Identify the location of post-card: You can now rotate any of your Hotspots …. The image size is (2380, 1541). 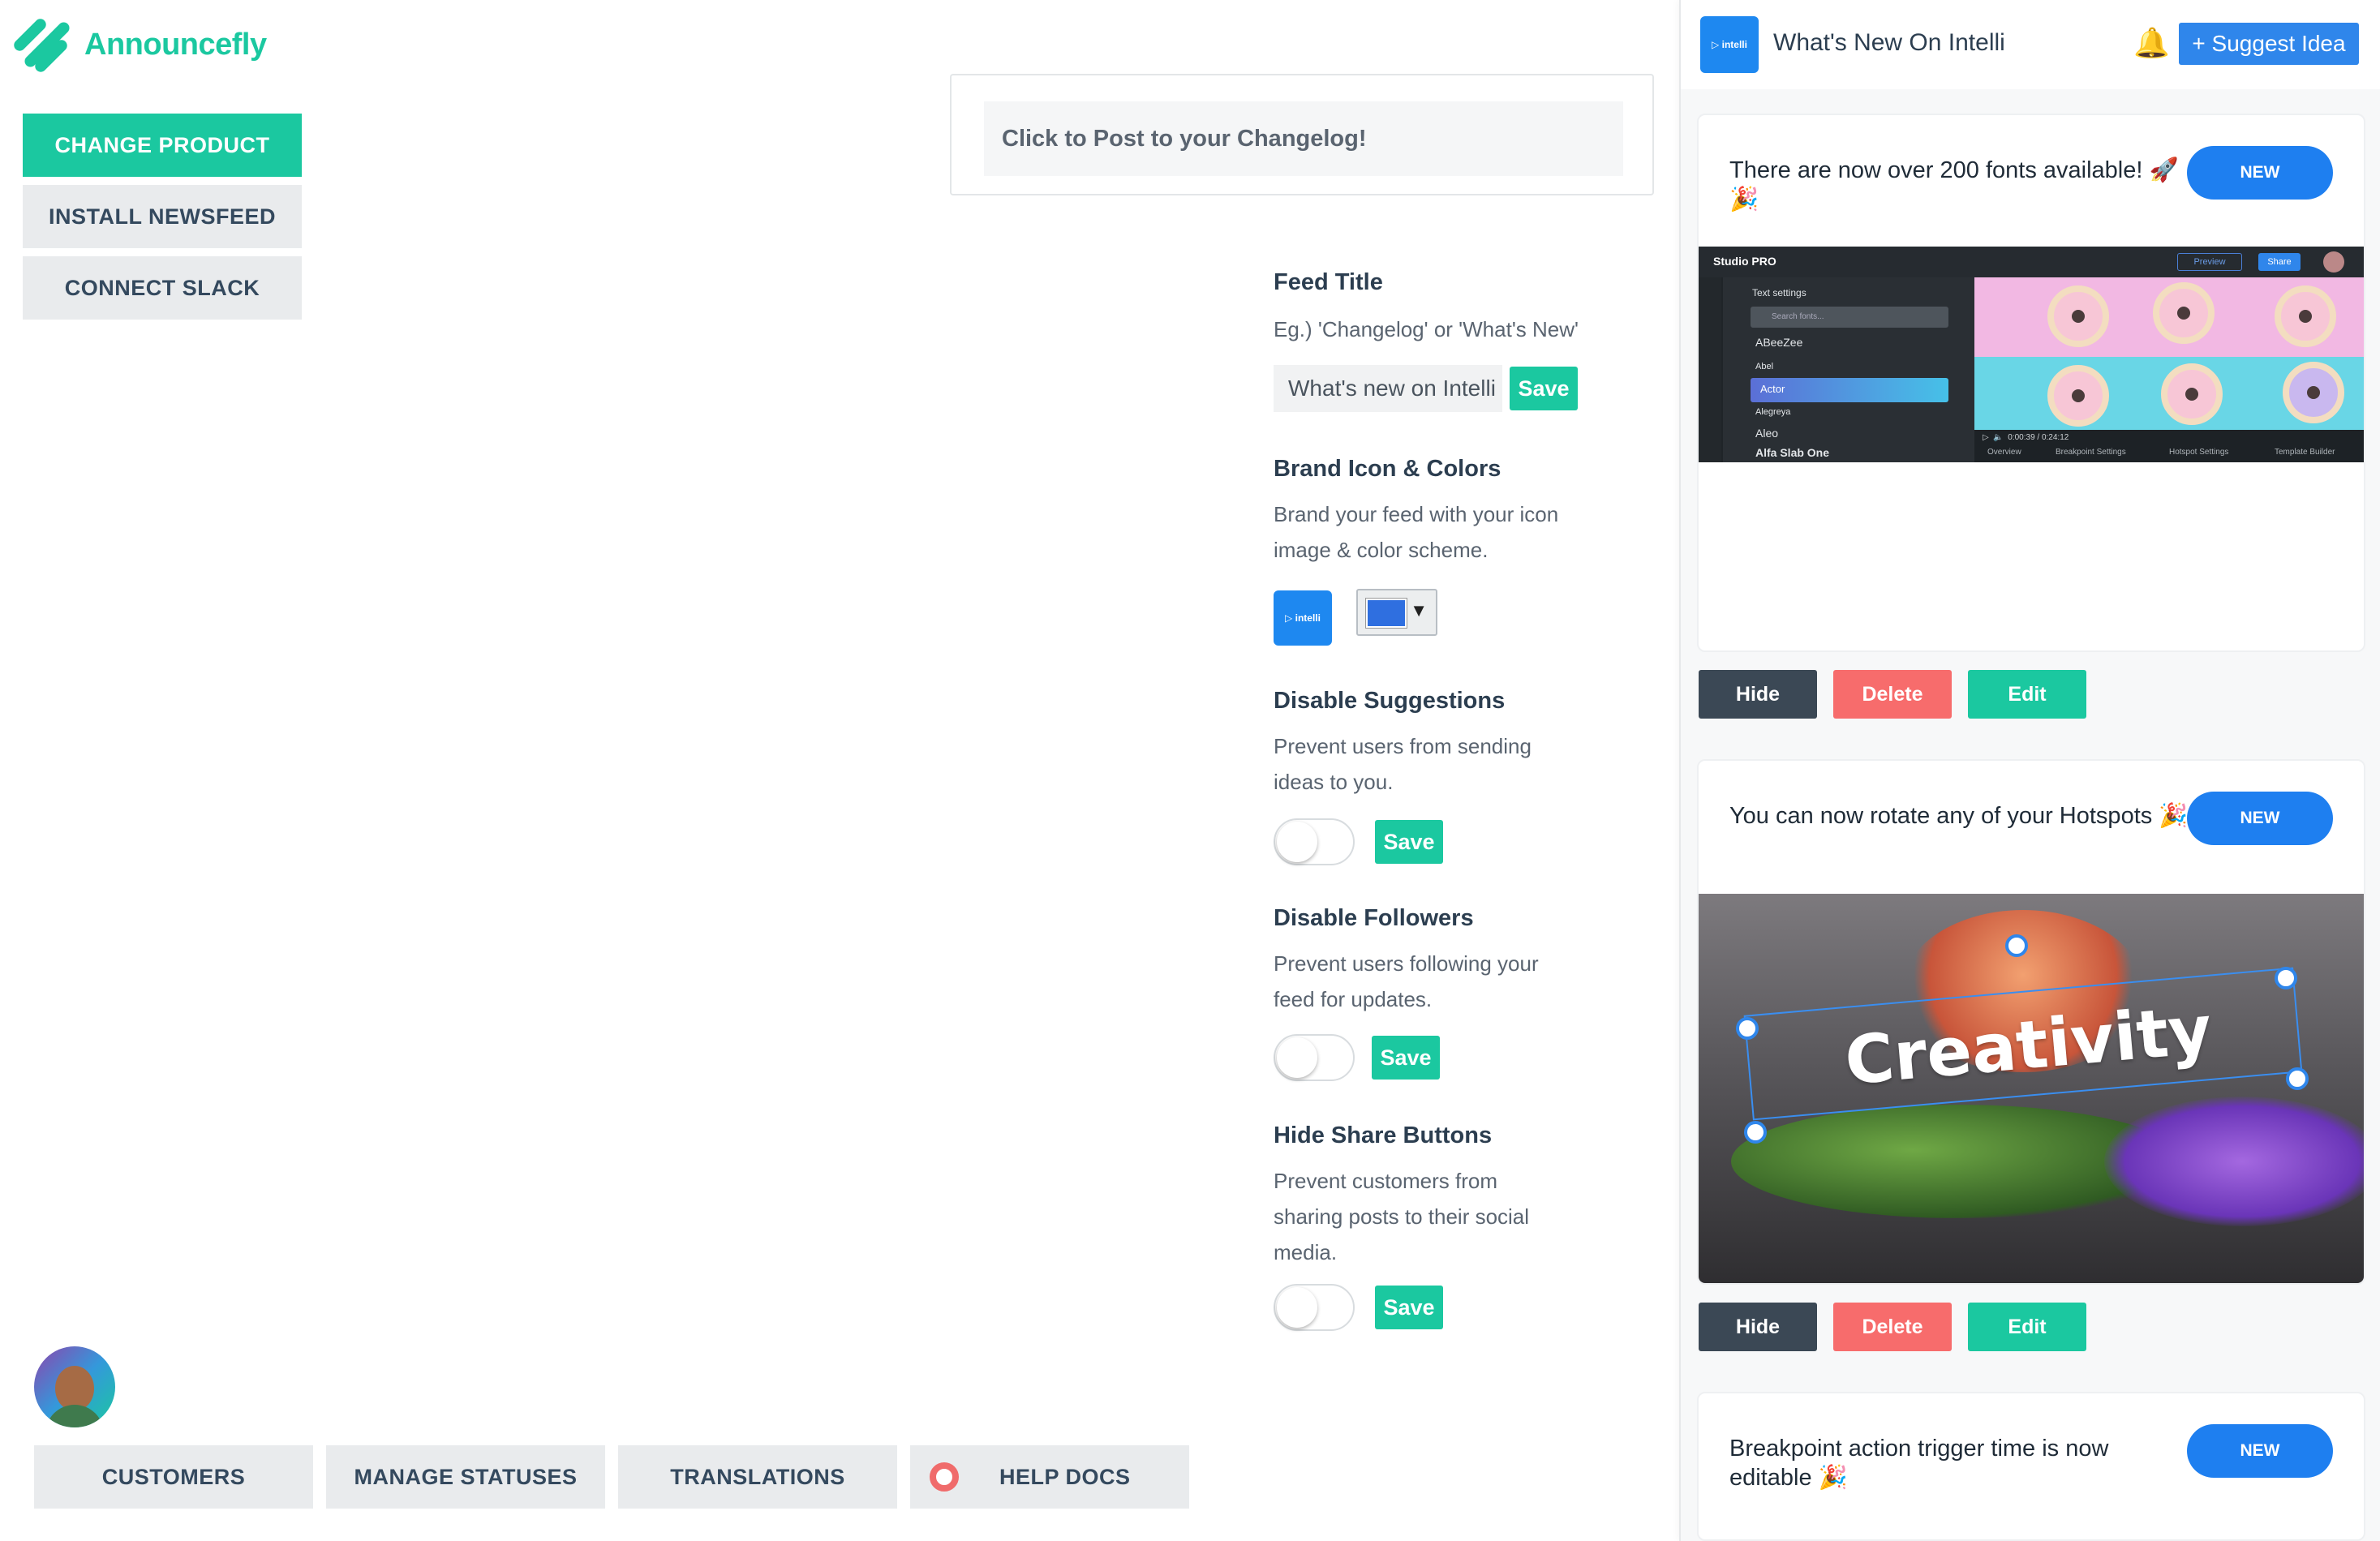
(2031, 1022).